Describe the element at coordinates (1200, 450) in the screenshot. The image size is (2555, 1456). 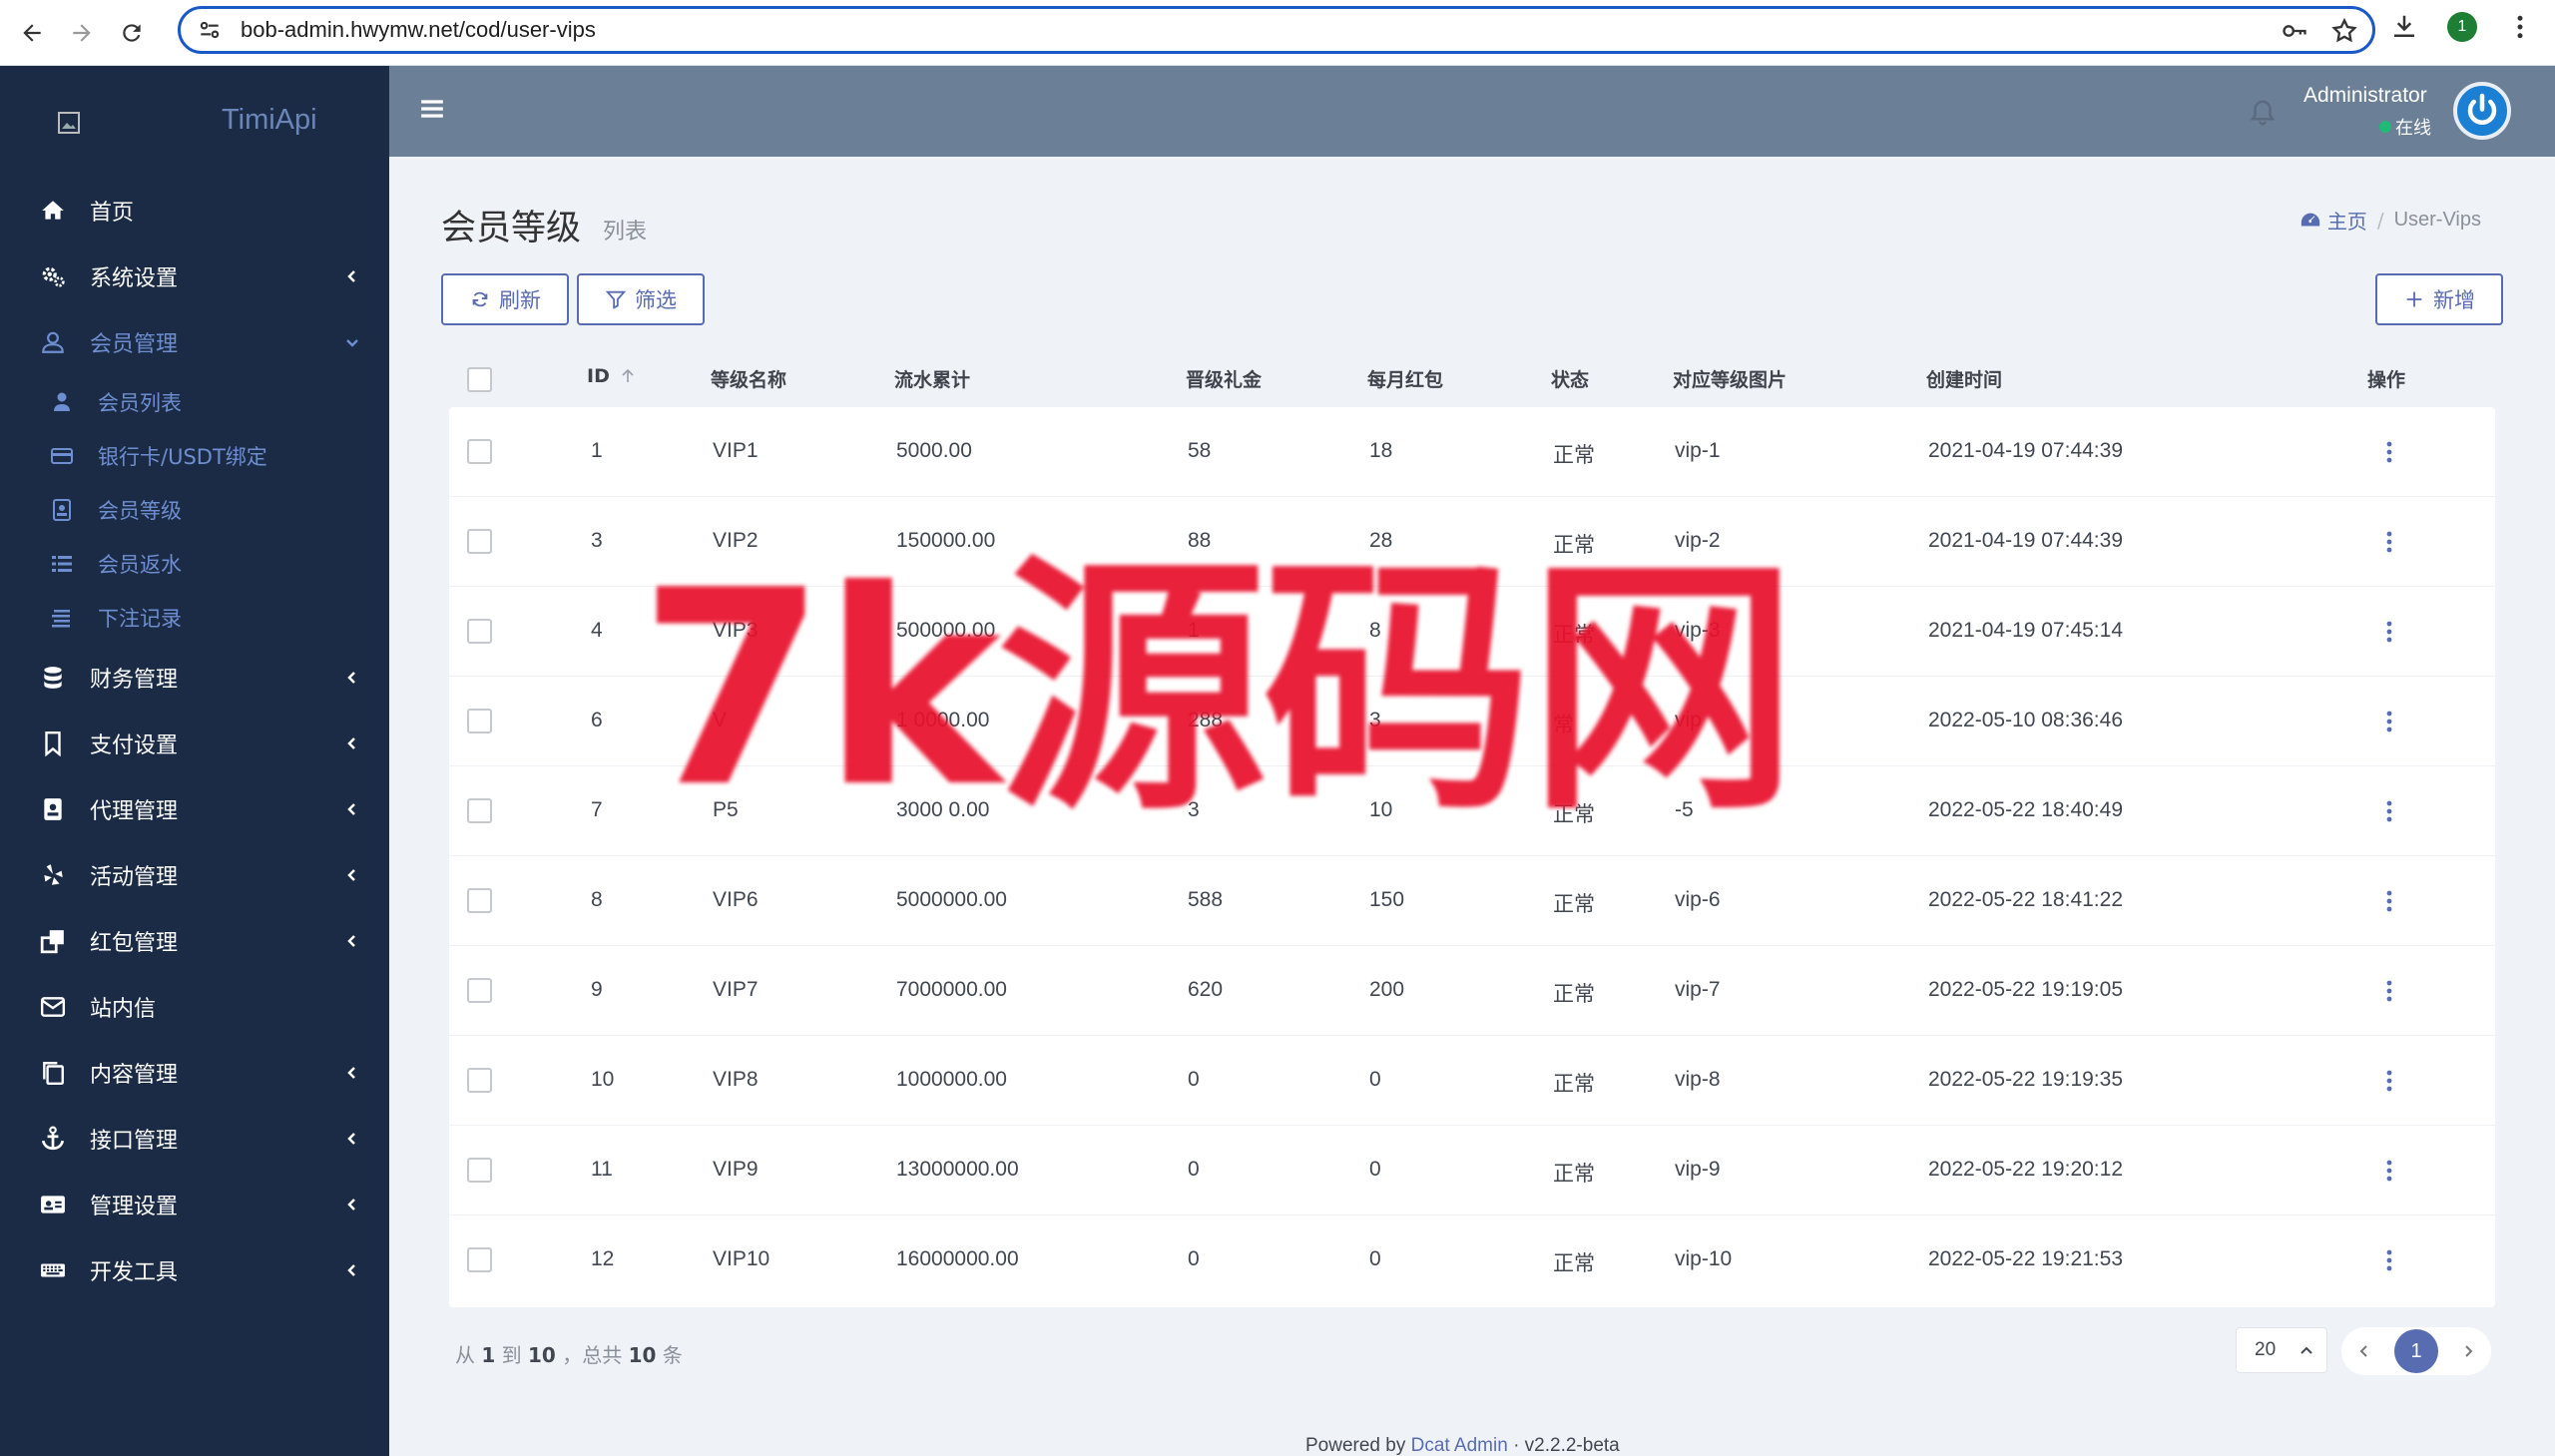
I see `cell-bonus: 58` at that location.